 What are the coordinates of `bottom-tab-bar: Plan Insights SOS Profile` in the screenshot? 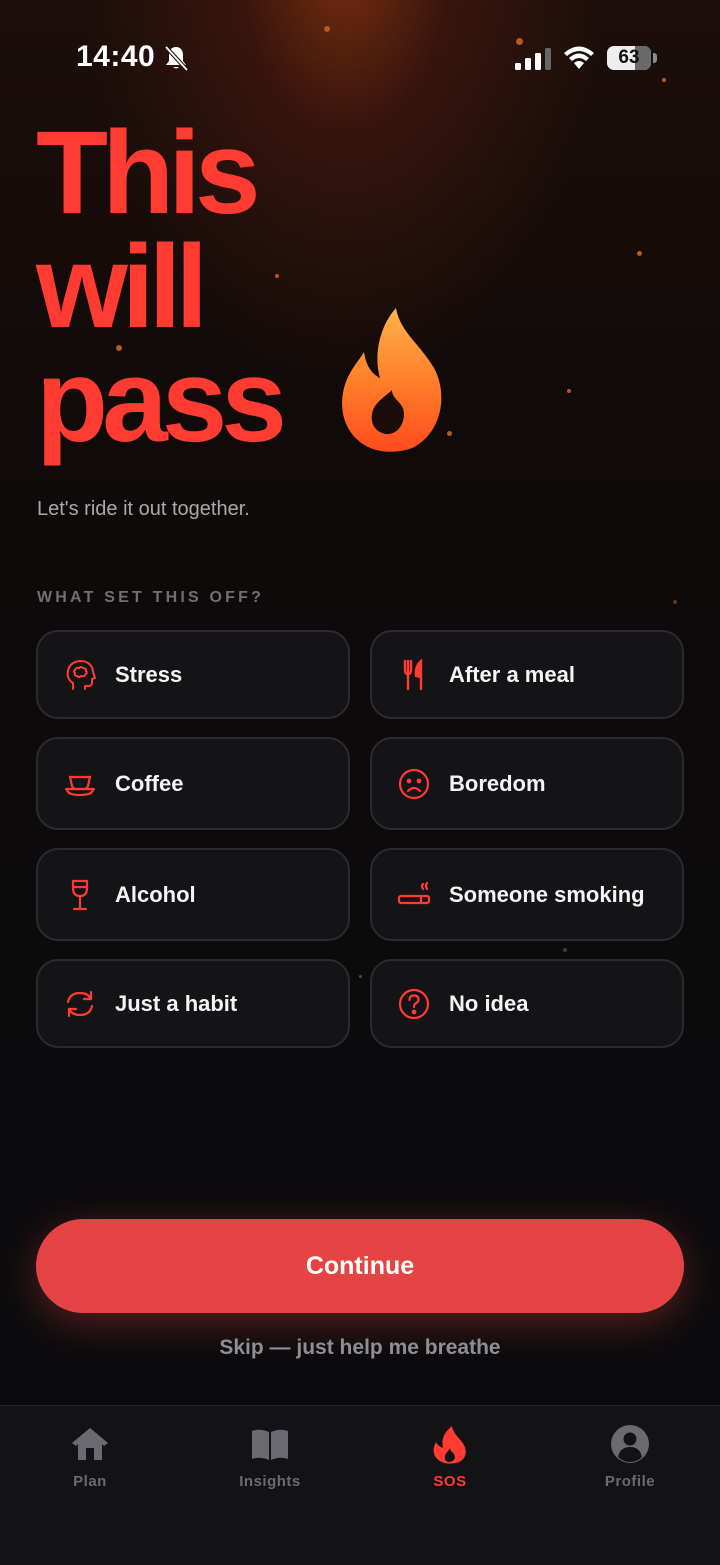 It's located at (360, 1485).